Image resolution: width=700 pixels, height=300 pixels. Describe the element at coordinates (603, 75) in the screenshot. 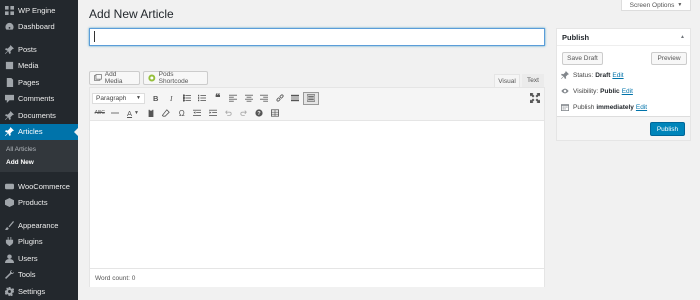

I see `status-value: Draft` at that location.